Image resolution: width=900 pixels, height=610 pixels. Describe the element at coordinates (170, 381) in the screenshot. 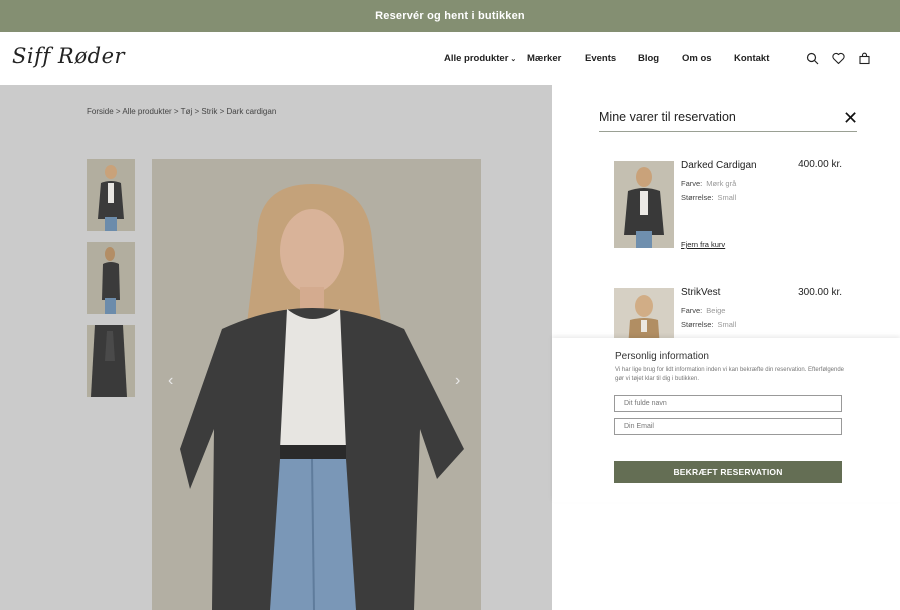

I see `previous-image-arrow: ‹` at that location.